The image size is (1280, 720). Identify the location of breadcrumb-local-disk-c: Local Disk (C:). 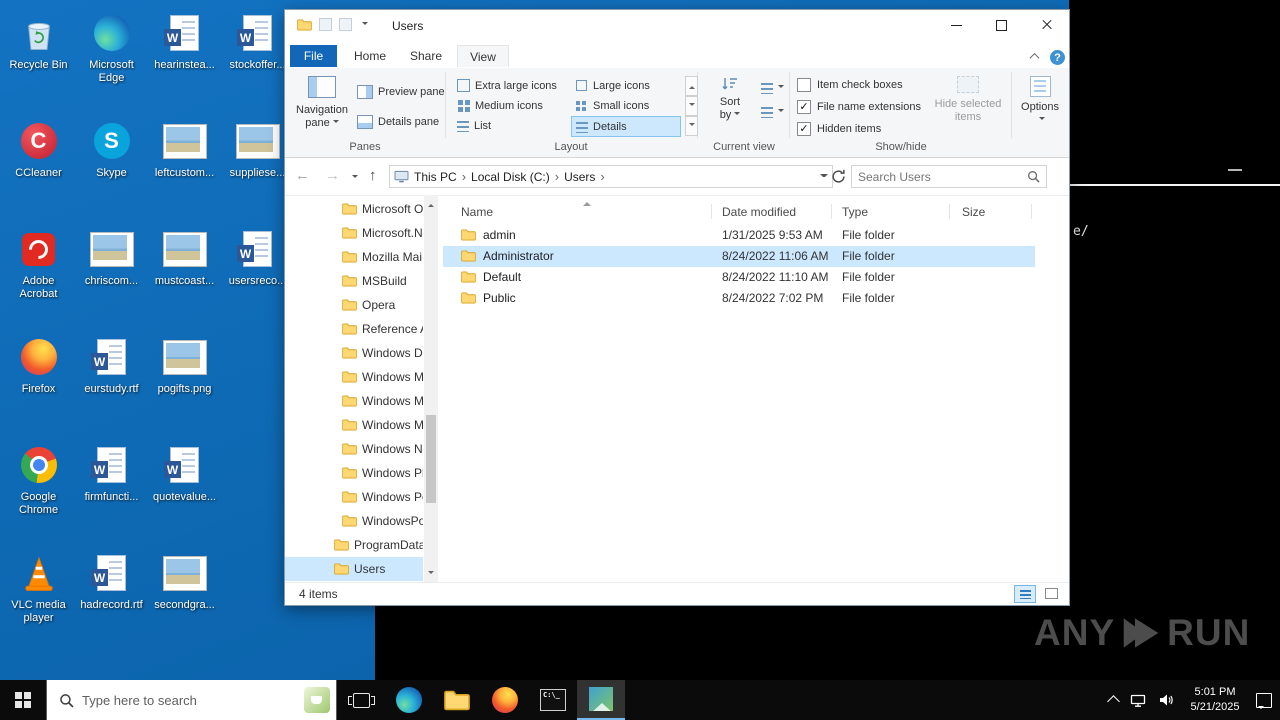
(510, 177).